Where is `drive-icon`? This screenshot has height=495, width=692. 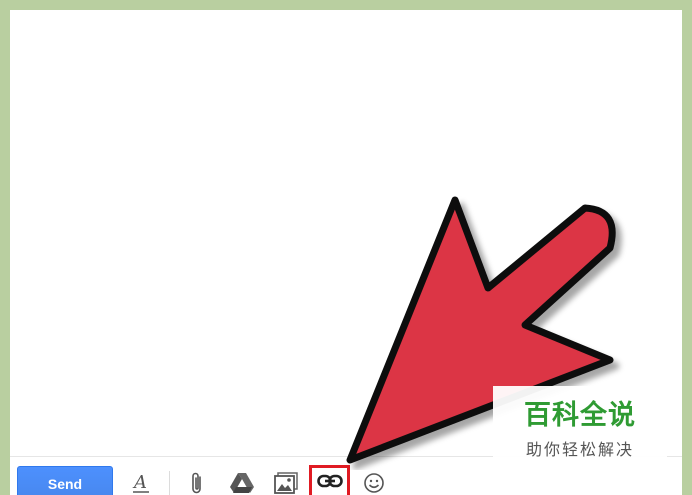
drive-icon is located at coordinates (242, 482).